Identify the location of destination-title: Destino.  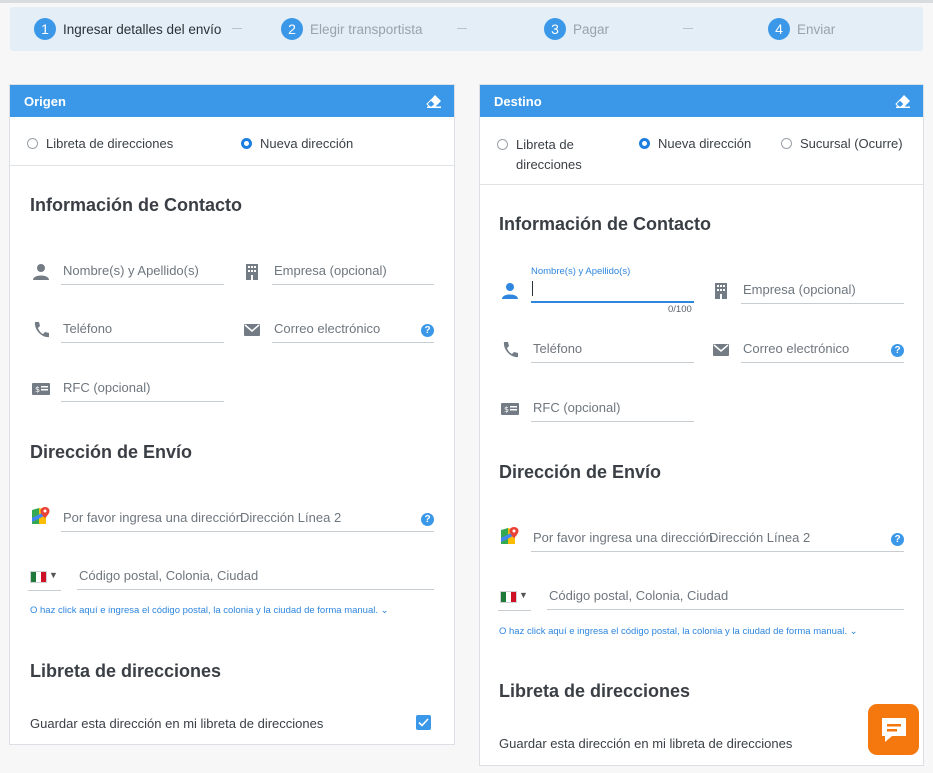
(518, 101).